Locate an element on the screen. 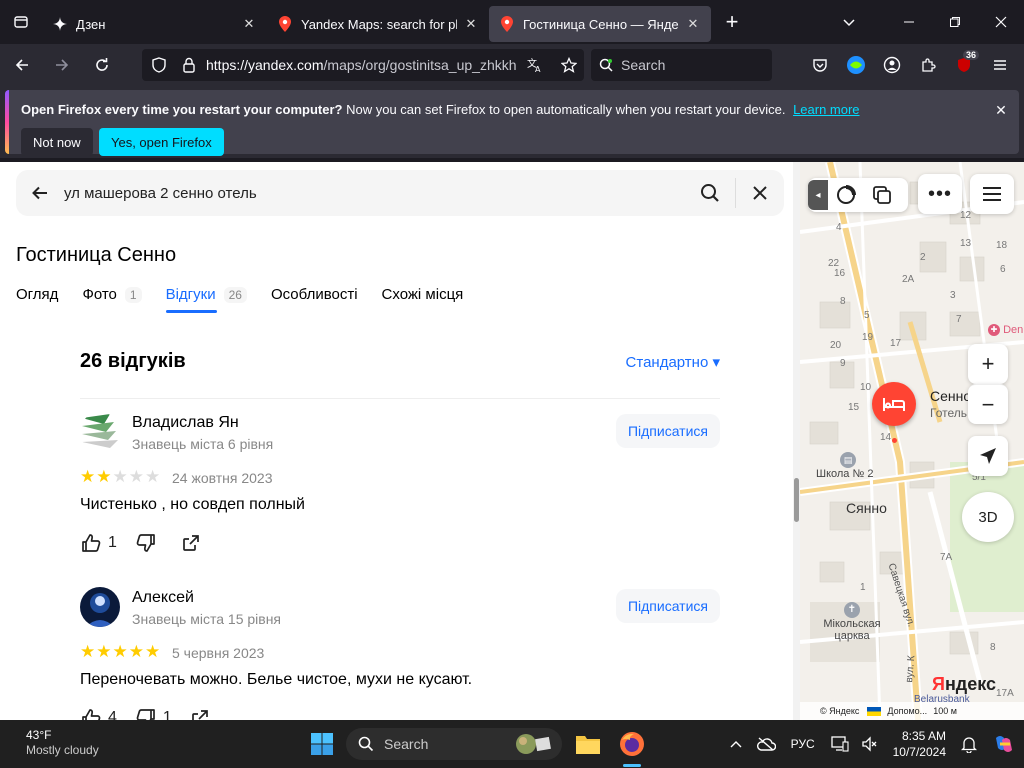 This screenshot has width=1024, height=768. new-tab-button: + is located at coordinates (732, 22).